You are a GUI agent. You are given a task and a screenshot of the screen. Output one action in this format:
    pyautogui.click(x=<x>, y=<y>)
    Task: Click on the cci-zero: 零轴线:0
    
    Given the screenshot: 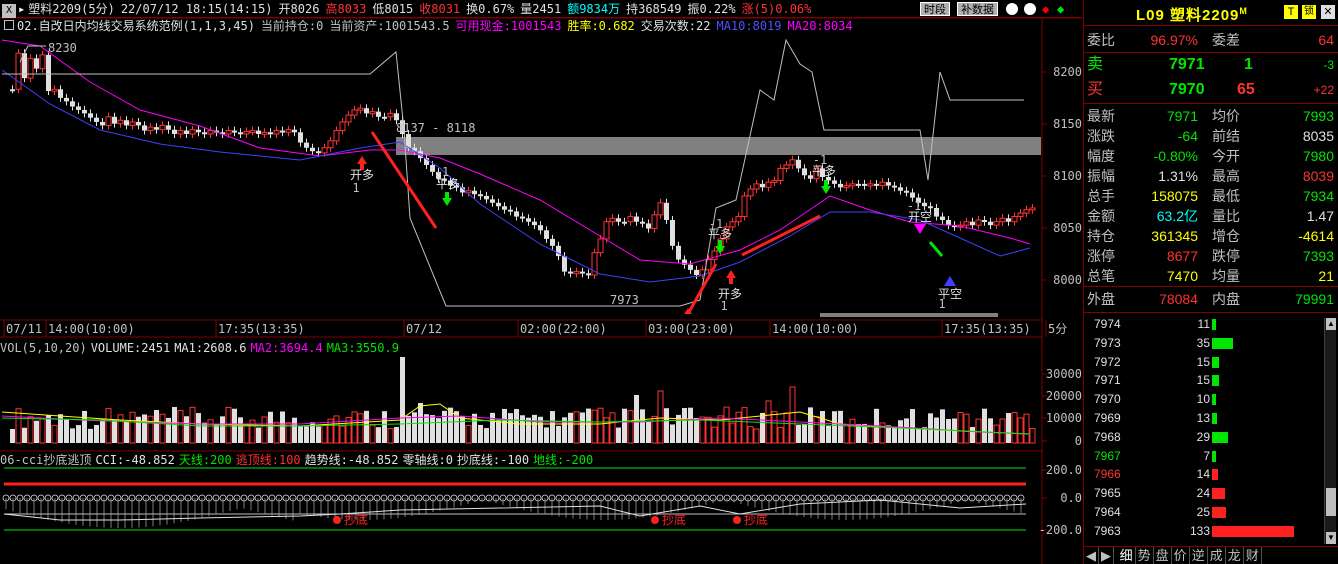 What is the action you would take?
    pyautogui.click(x=427, y=460)
    